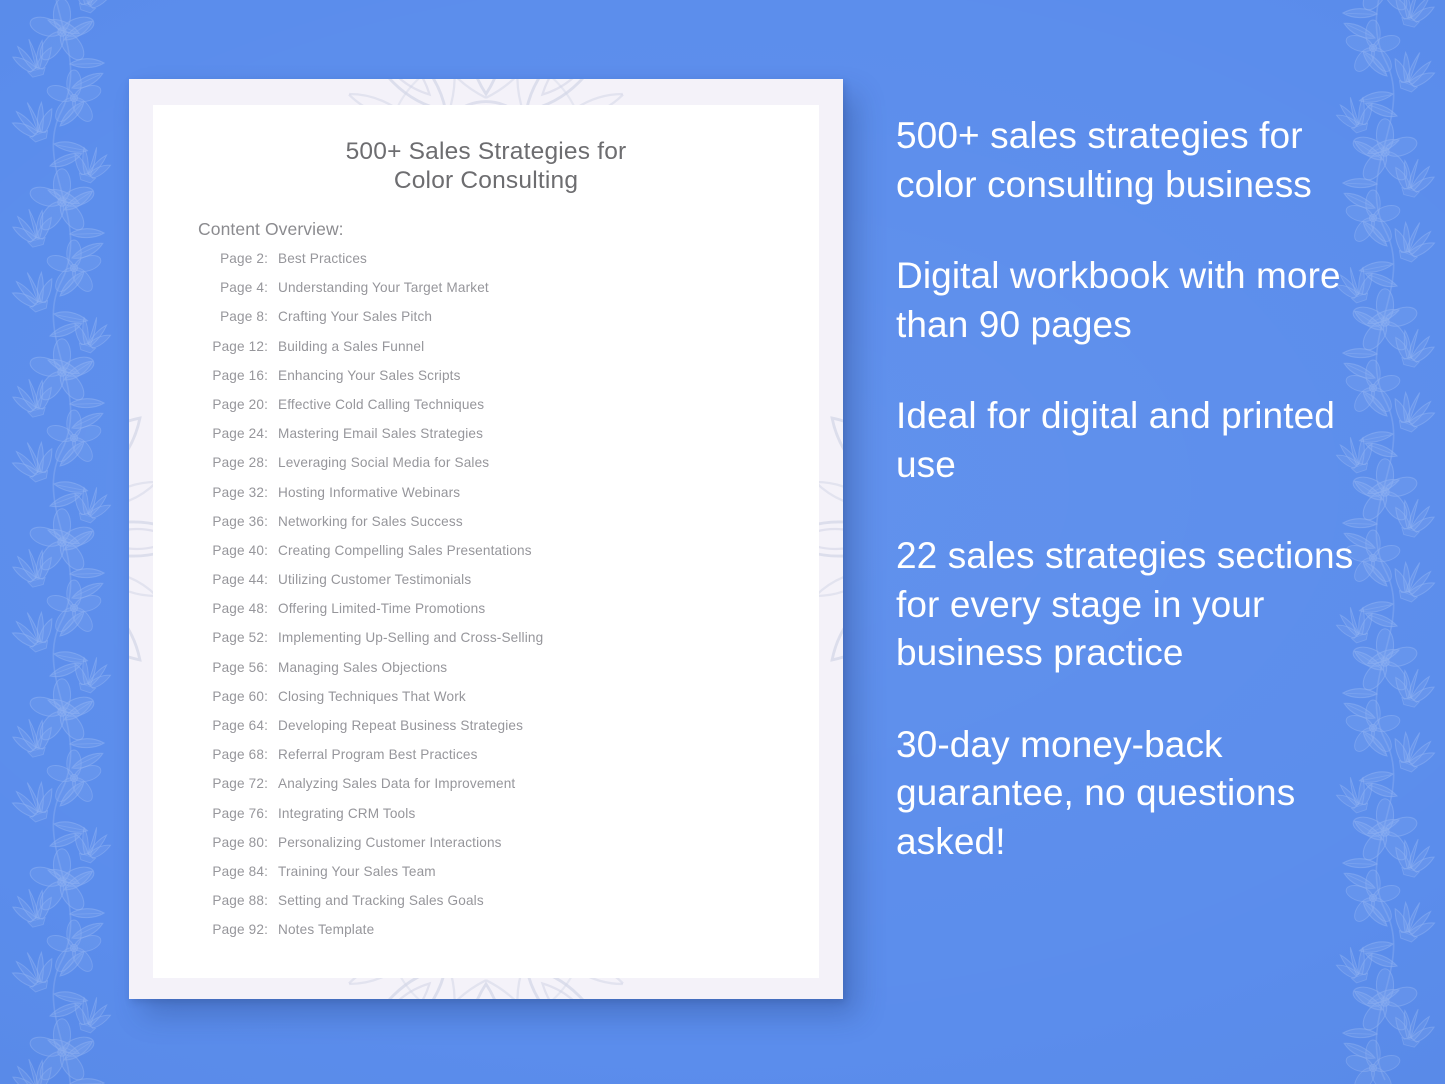 Image resolution: width=1445 pixels, height=1084 pixels. Describe the element at coordinates (496, 323) in the screenshot. I see `toc-row: Page 8: Crafting Your Sales Pitch` at that location.